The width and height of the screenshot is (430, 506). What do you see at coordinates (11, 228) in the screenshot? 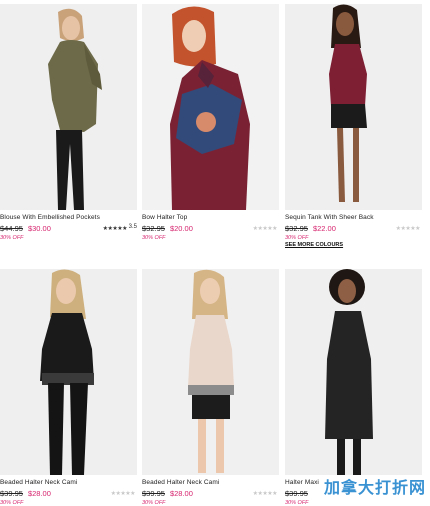
I see `original-price: $44.95` at bounding box center [11, 228].